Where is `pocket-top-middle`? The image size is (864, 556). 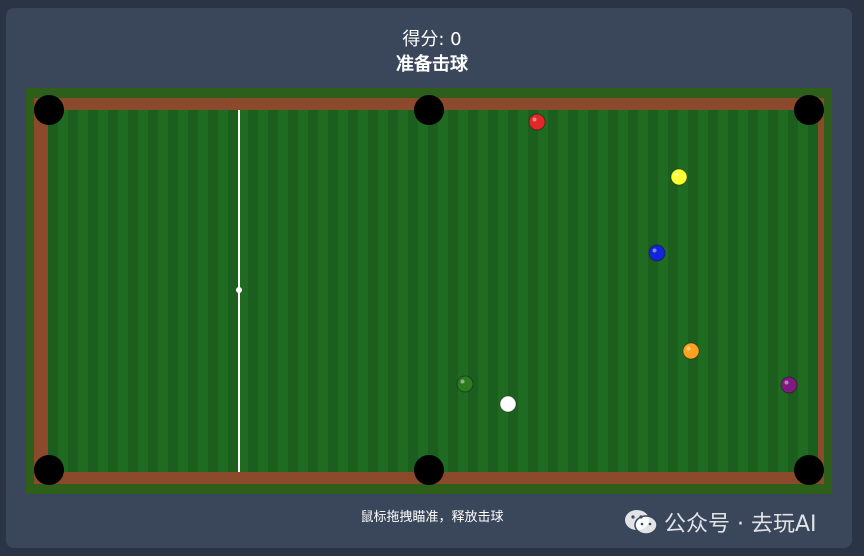
pocket-top-middle is located at coordinates (429, 110).